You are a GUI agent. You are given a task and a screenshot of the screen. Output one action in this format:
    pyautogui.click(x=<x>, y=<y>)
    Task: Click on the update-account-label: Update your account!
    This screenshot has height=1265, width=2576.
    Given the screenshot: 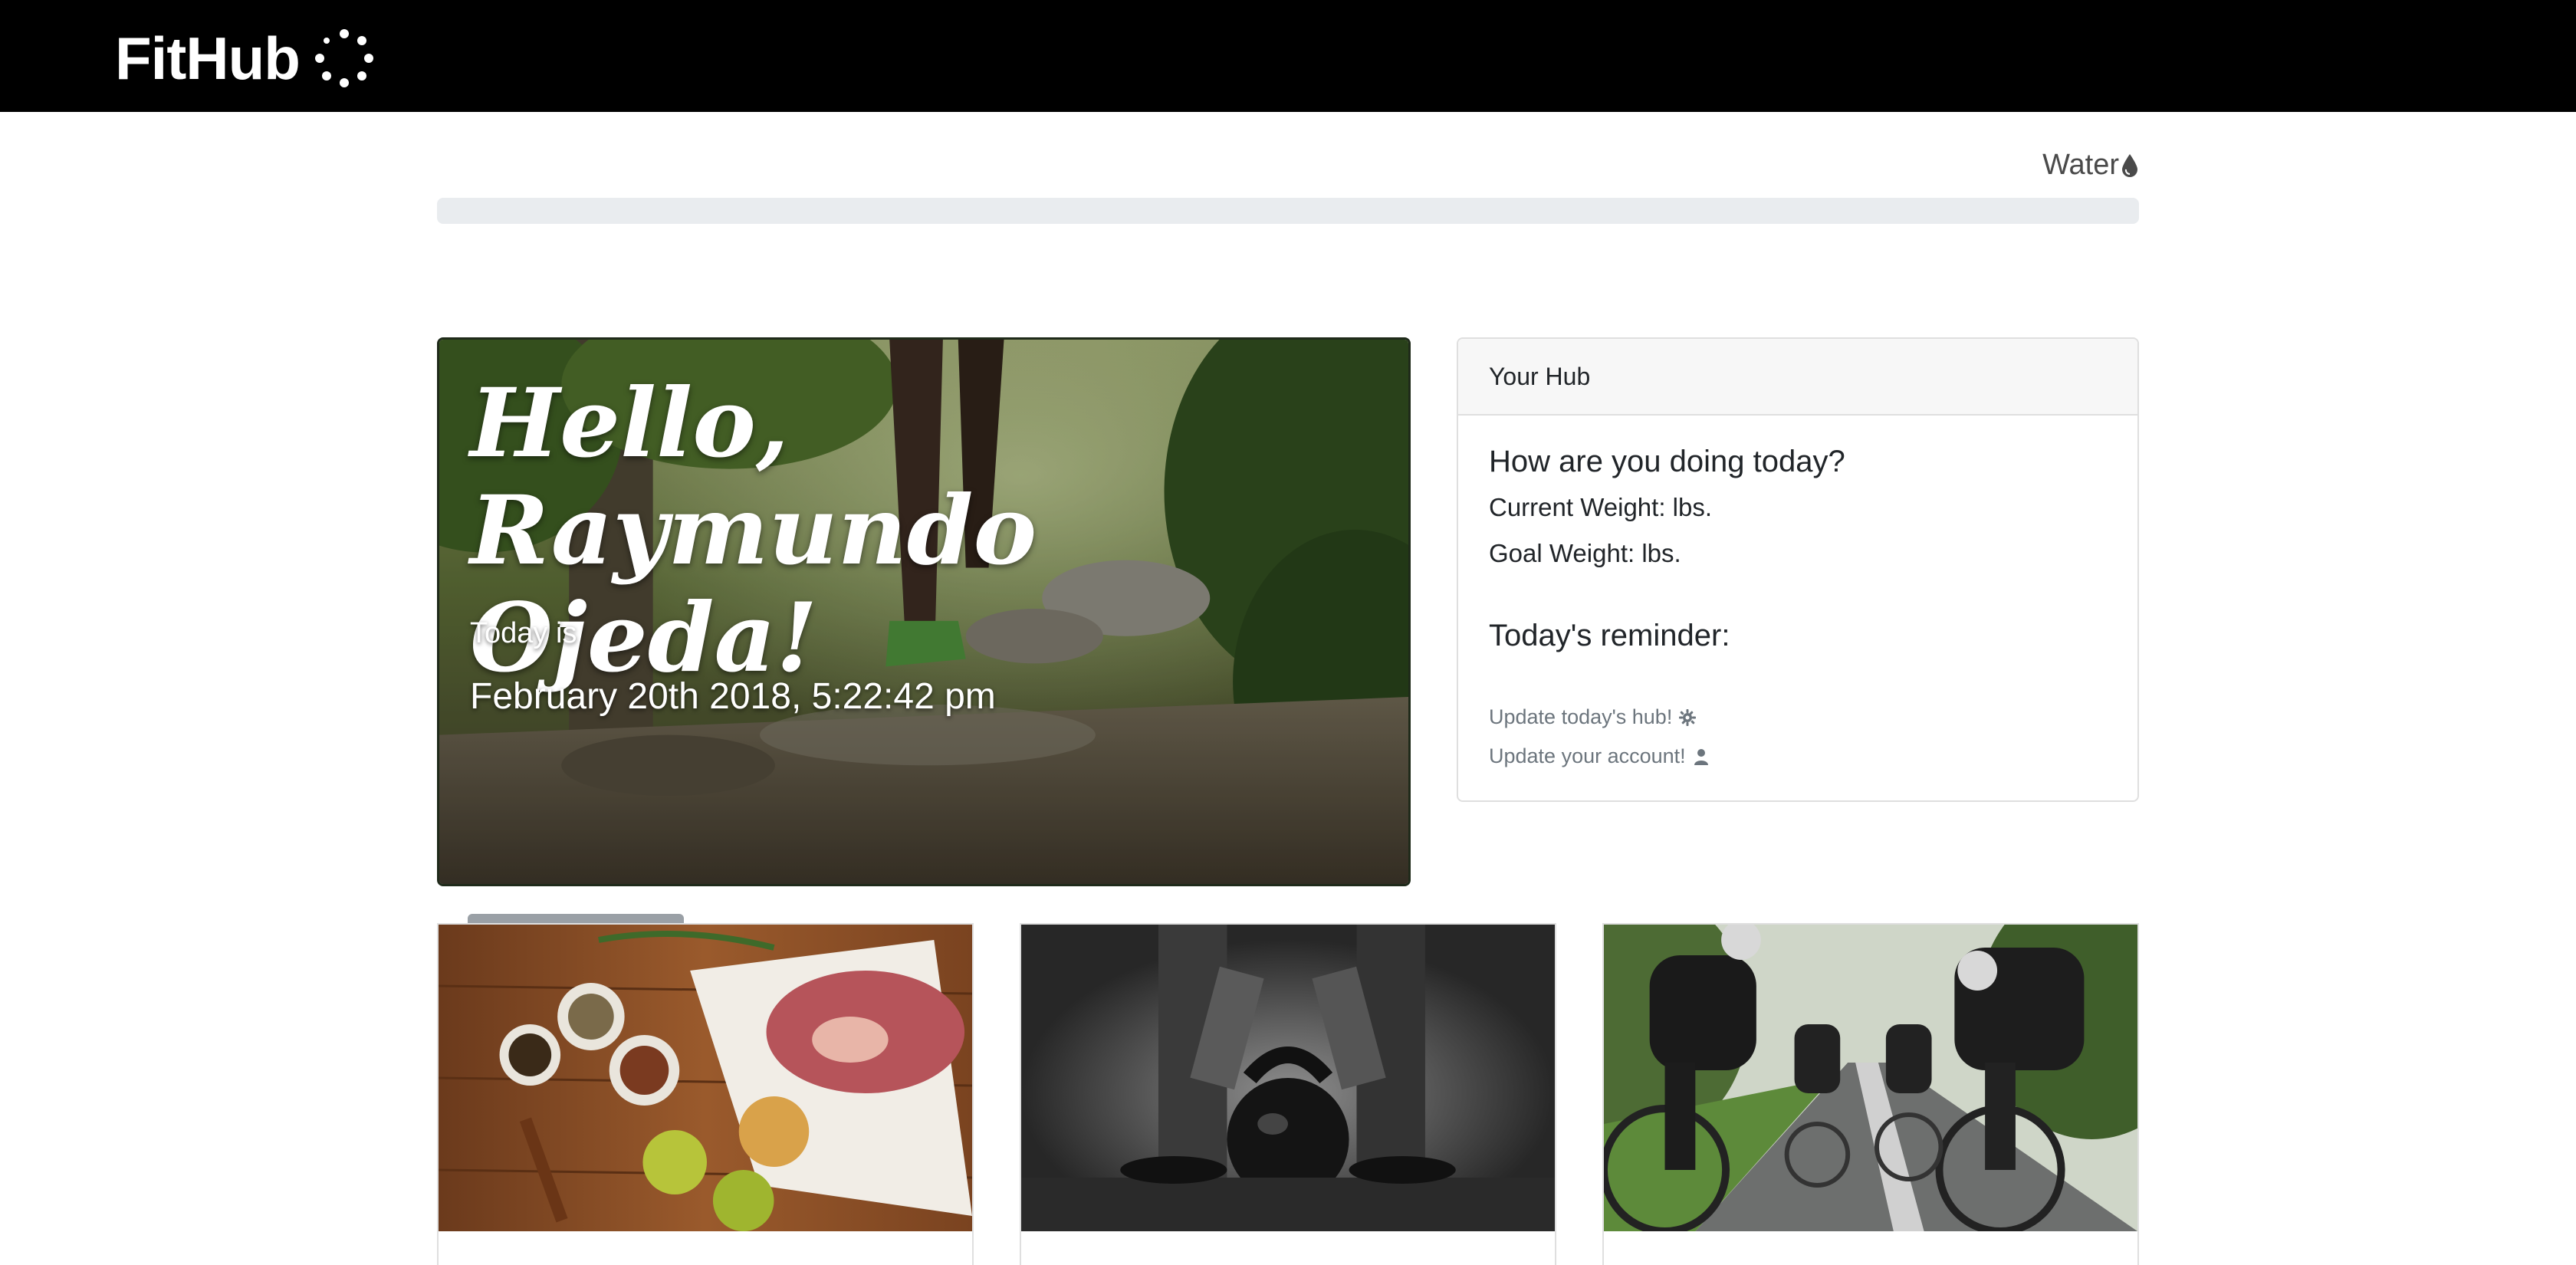 What is the action you would take?
    pyautogui.click(x=1588, y=755)
    